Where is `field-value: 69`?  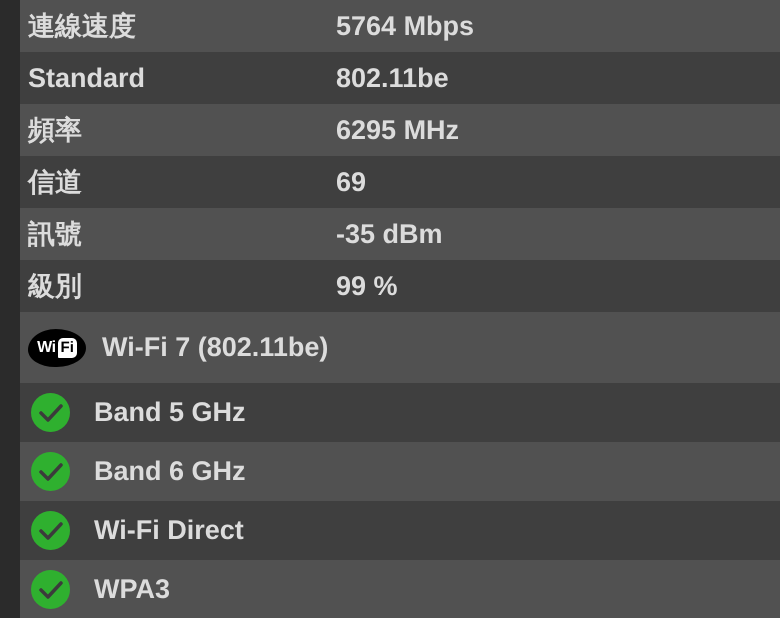 field-value: 69 is located at coordinates (351, 182).